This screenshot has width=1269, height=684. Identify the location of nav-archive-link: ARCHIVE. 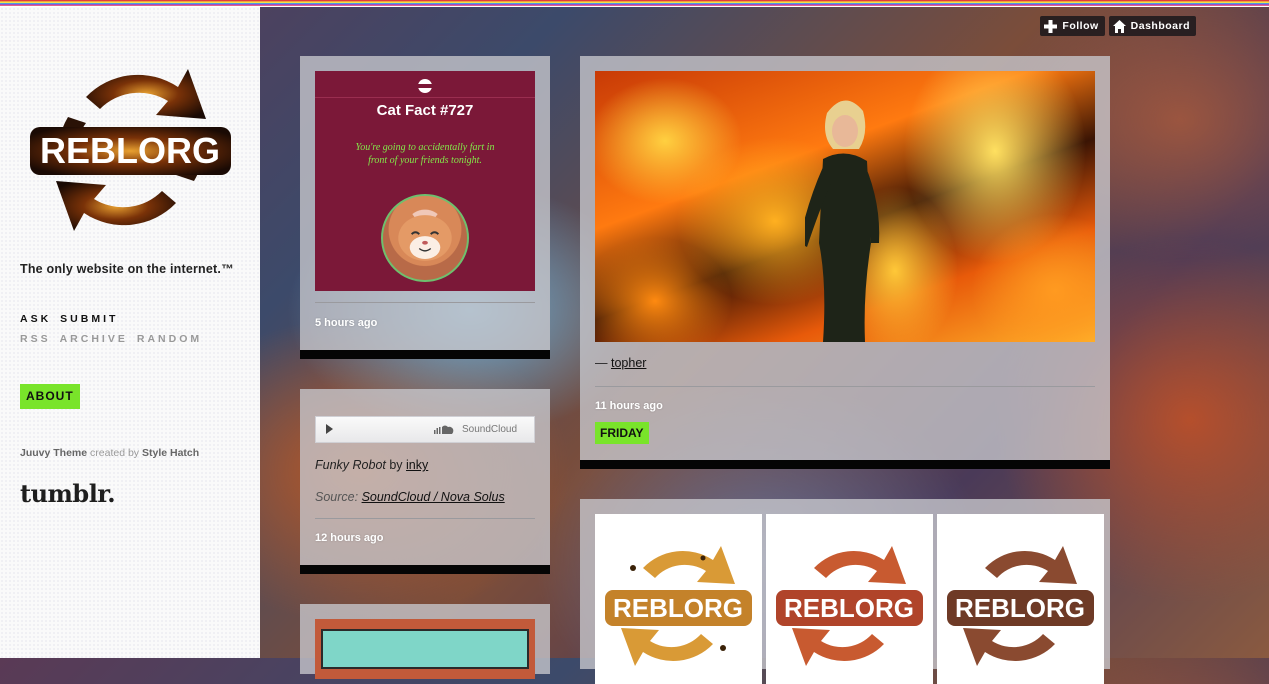
(94, 339).